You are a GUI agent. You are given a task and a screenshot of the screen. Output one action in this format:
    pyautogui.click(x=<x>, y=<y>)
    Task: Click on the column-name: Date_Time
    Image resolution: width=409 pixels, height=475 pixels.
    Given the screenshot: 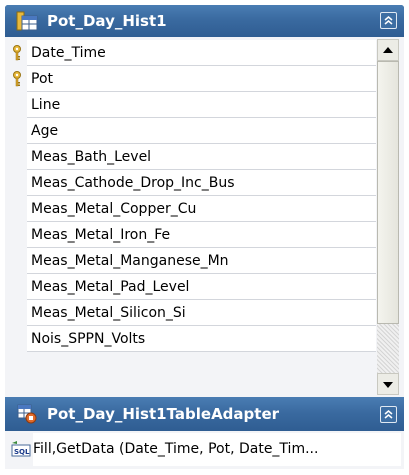 What is the action you would take?
    pyautogui.click(x=201, y=53)
    